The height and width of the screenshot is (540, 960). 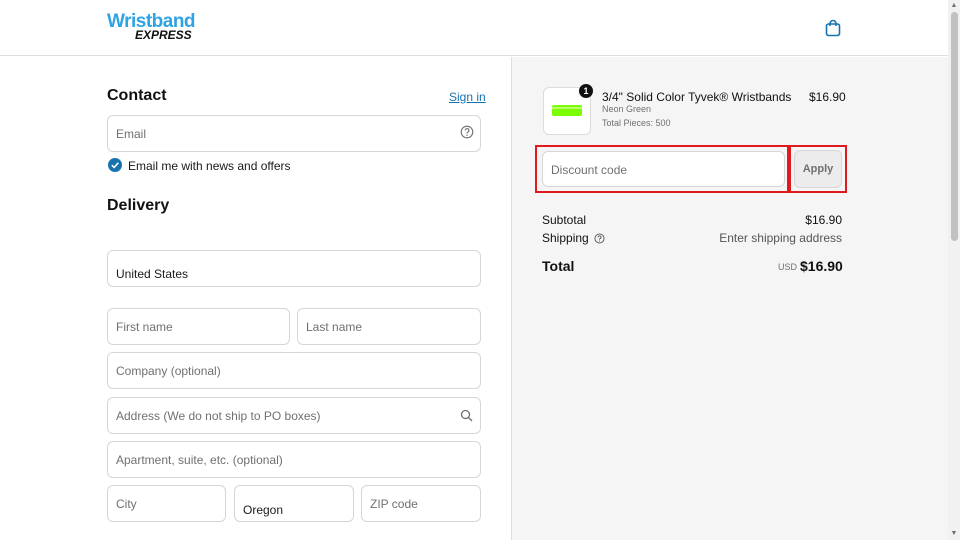 What do you see at coordinates (168, 371) in the screenshot?
I see `company-placeholder: Company (optional)` at bounding box center [168, 371].